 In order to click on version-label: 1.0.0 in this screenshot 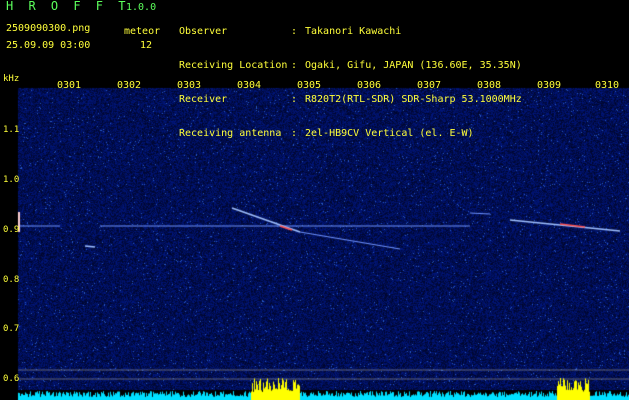, I will do `click(141, 7)`.